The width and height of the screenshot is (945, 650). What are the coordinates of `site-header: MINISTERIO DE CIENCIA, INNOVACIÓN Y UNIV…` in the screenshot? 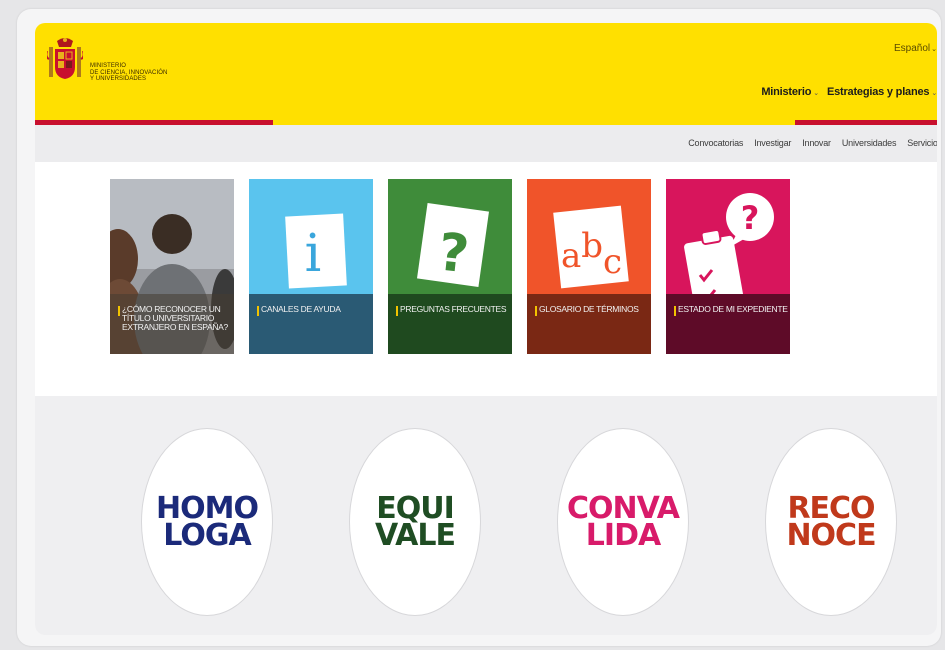 It's located at (486, 71).